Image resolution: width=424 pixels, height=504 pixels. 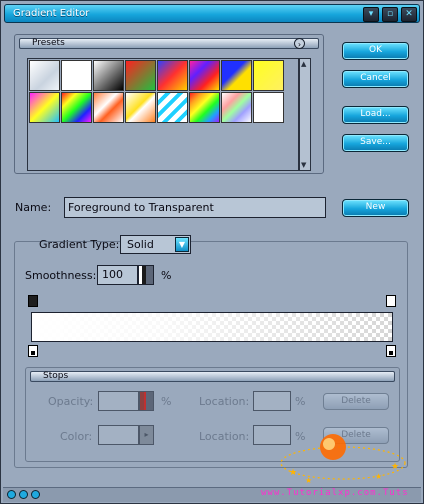 What do you see at coordinates (11, 494) in the screenshot?
I see `nav-first-icon` at bounding box center [11, 494].